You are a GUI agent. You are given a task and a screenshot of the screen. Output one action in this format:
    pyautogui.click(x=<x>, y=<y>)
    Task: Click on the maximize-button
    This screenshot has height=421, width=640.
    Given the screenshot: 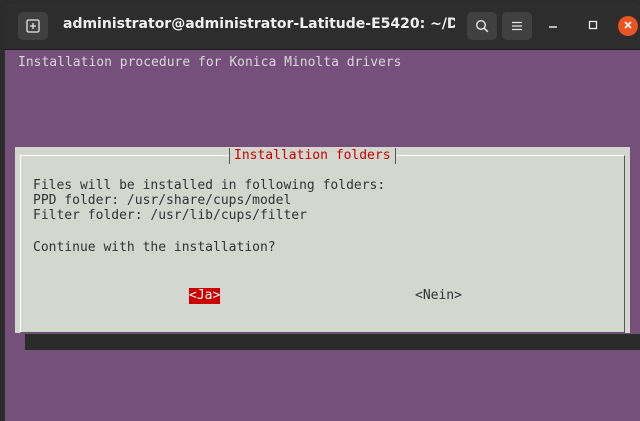 What is the action you would take?
    pyautogui.click(x=593, y=26)
    